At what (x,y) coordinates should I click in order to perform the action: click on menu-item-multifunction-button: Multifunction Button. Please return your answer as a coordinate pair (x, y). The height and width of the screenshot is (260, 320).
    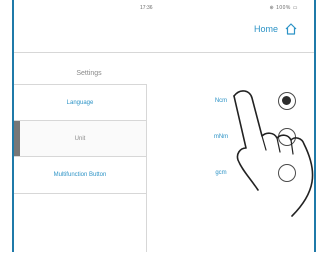
    Looking at the image, I should click on (80, 175).